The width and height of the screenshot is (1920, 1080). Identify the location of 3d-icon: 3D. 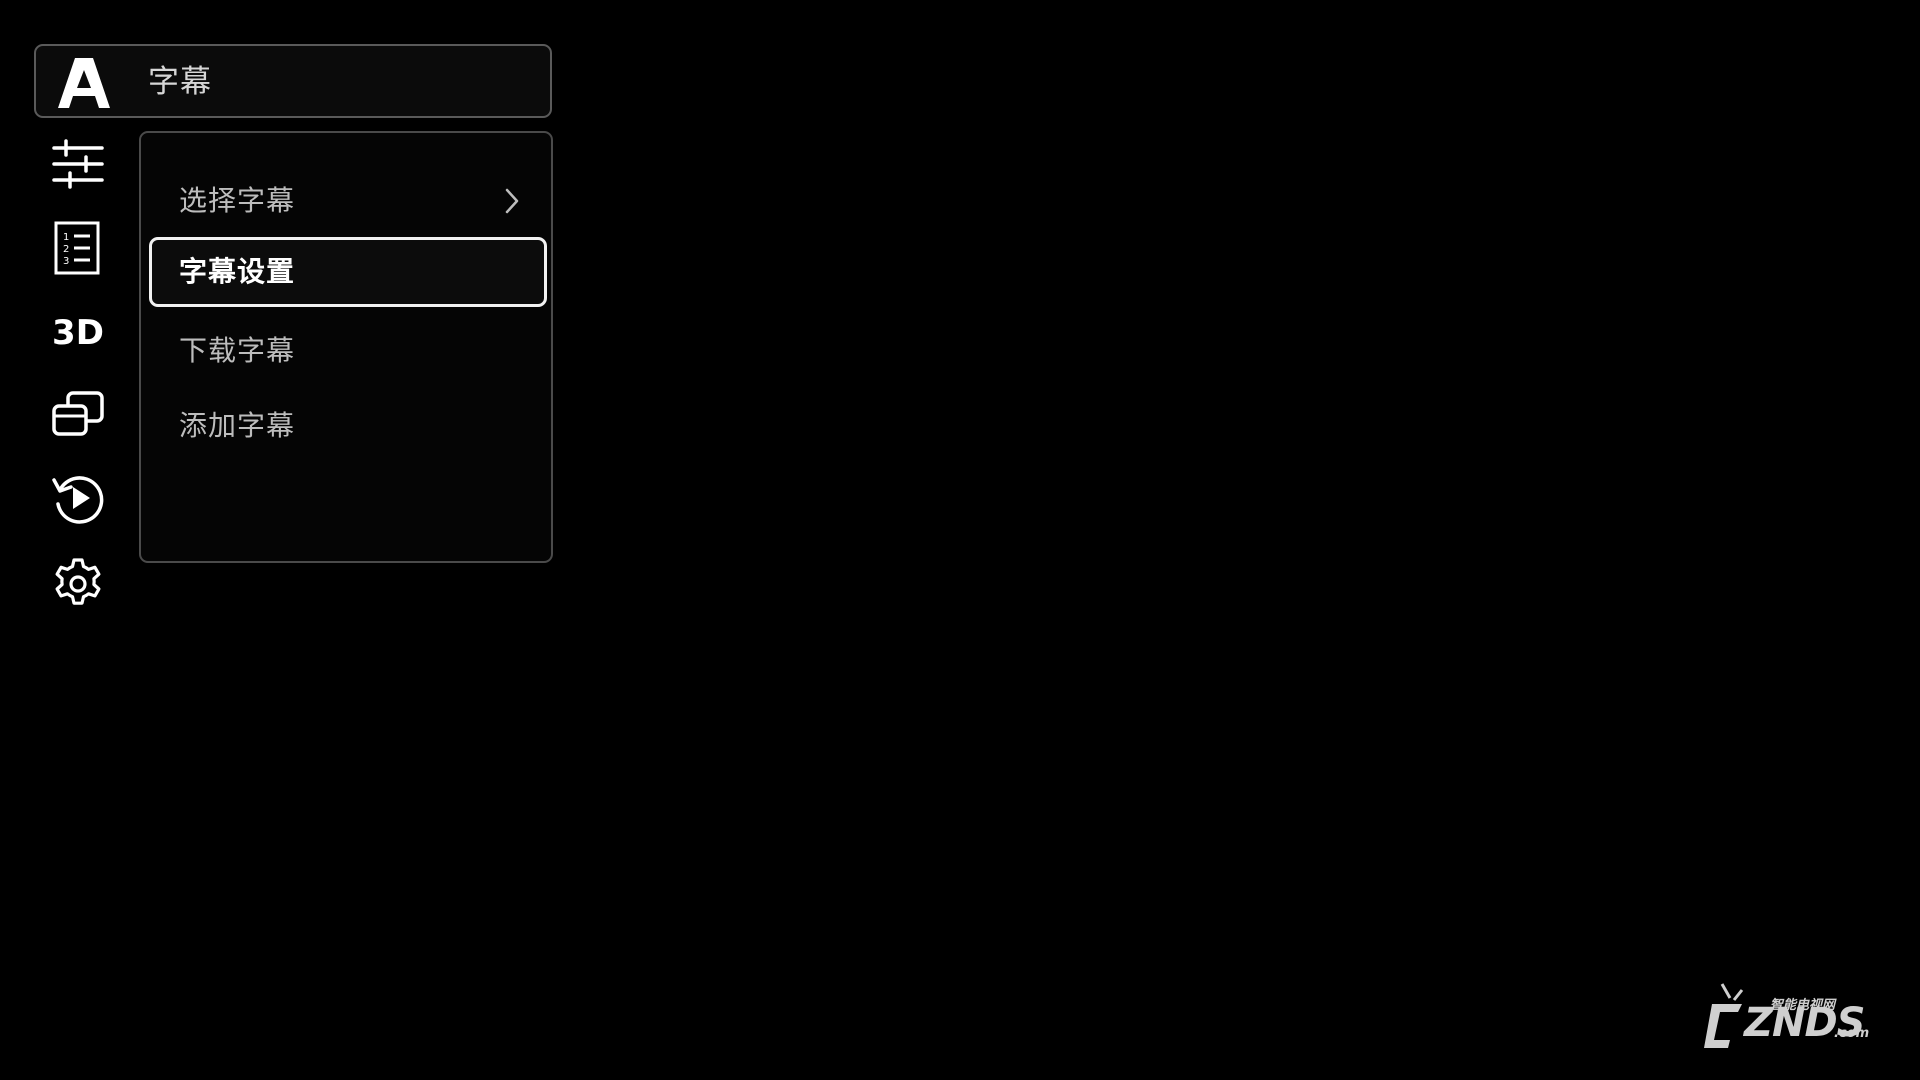
(78, 332).